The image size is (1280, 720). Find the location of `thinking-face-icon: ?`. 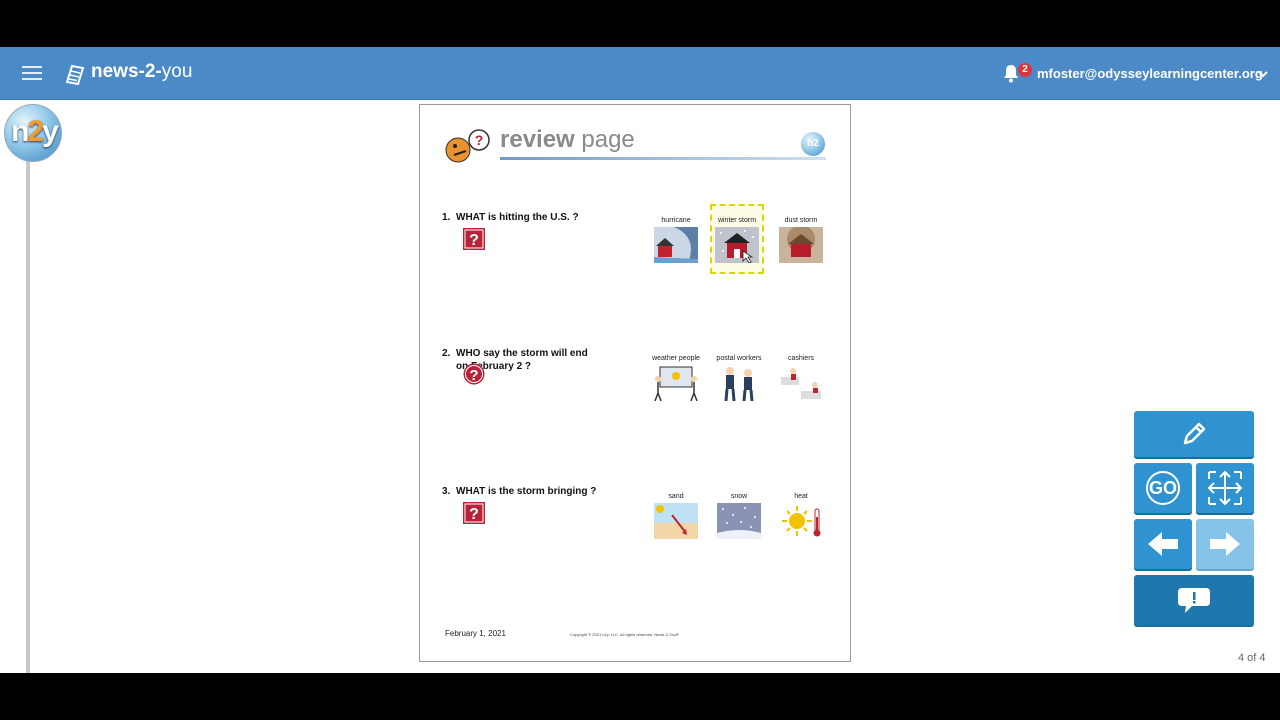

thinking-face-icon: ? is located at coordinates (467, 146).